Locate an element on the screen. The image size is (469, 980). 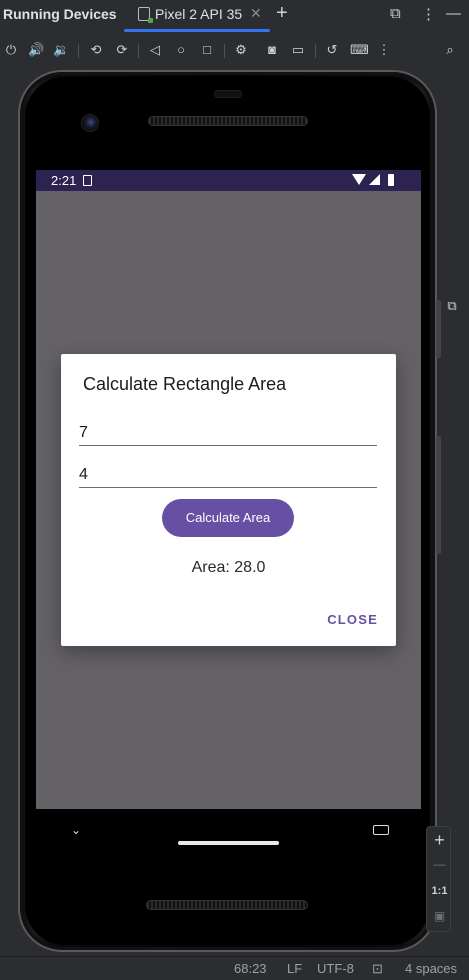
tool-window-title: Running Devices is located at coordinates (60, 14).